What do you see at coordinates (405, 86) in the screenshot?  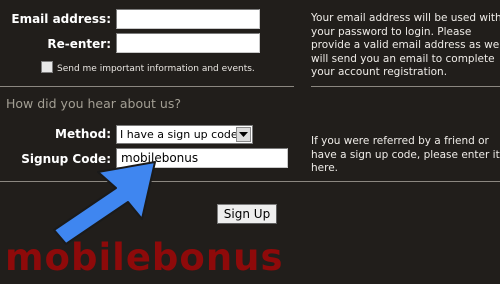 I see `divider-top-right` at bounding box center [405, 86].